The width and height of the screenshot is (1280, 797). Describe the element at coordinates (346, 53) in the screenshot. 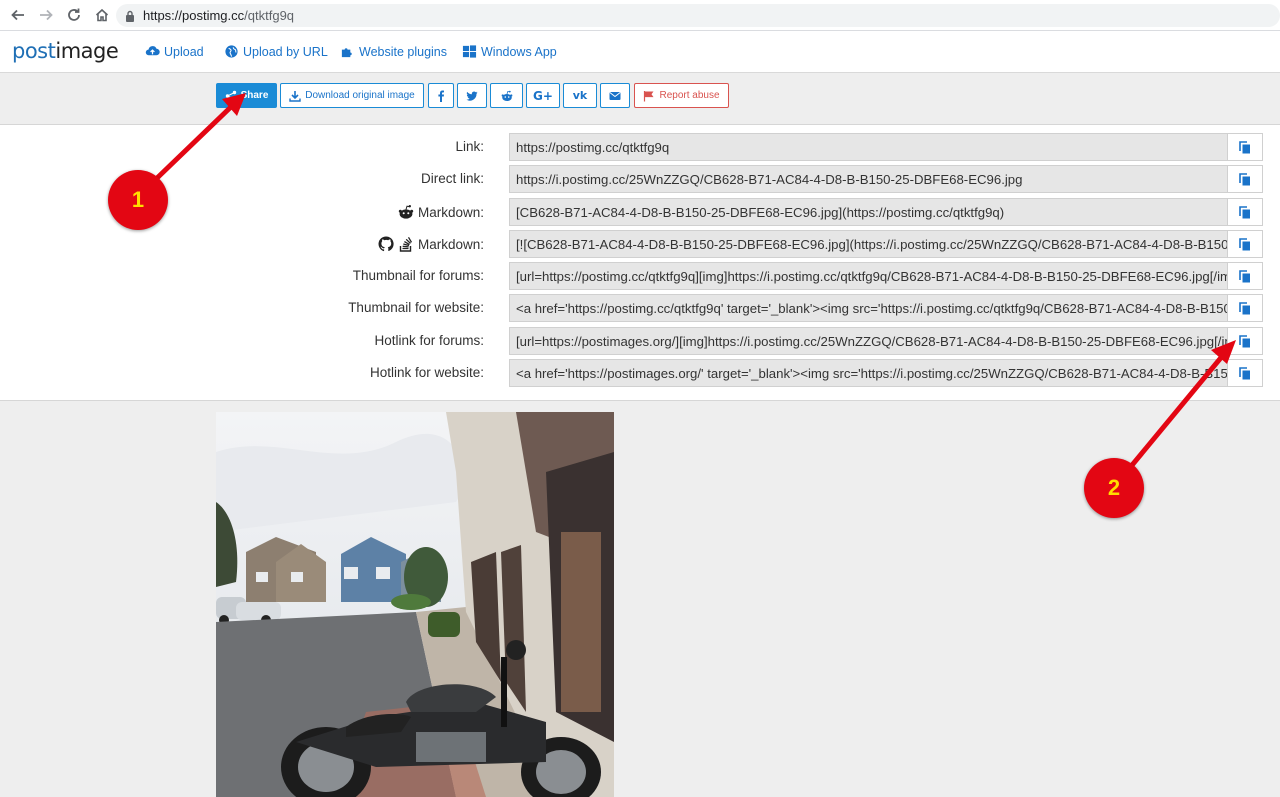

I see `puzzle-icon` at that location.